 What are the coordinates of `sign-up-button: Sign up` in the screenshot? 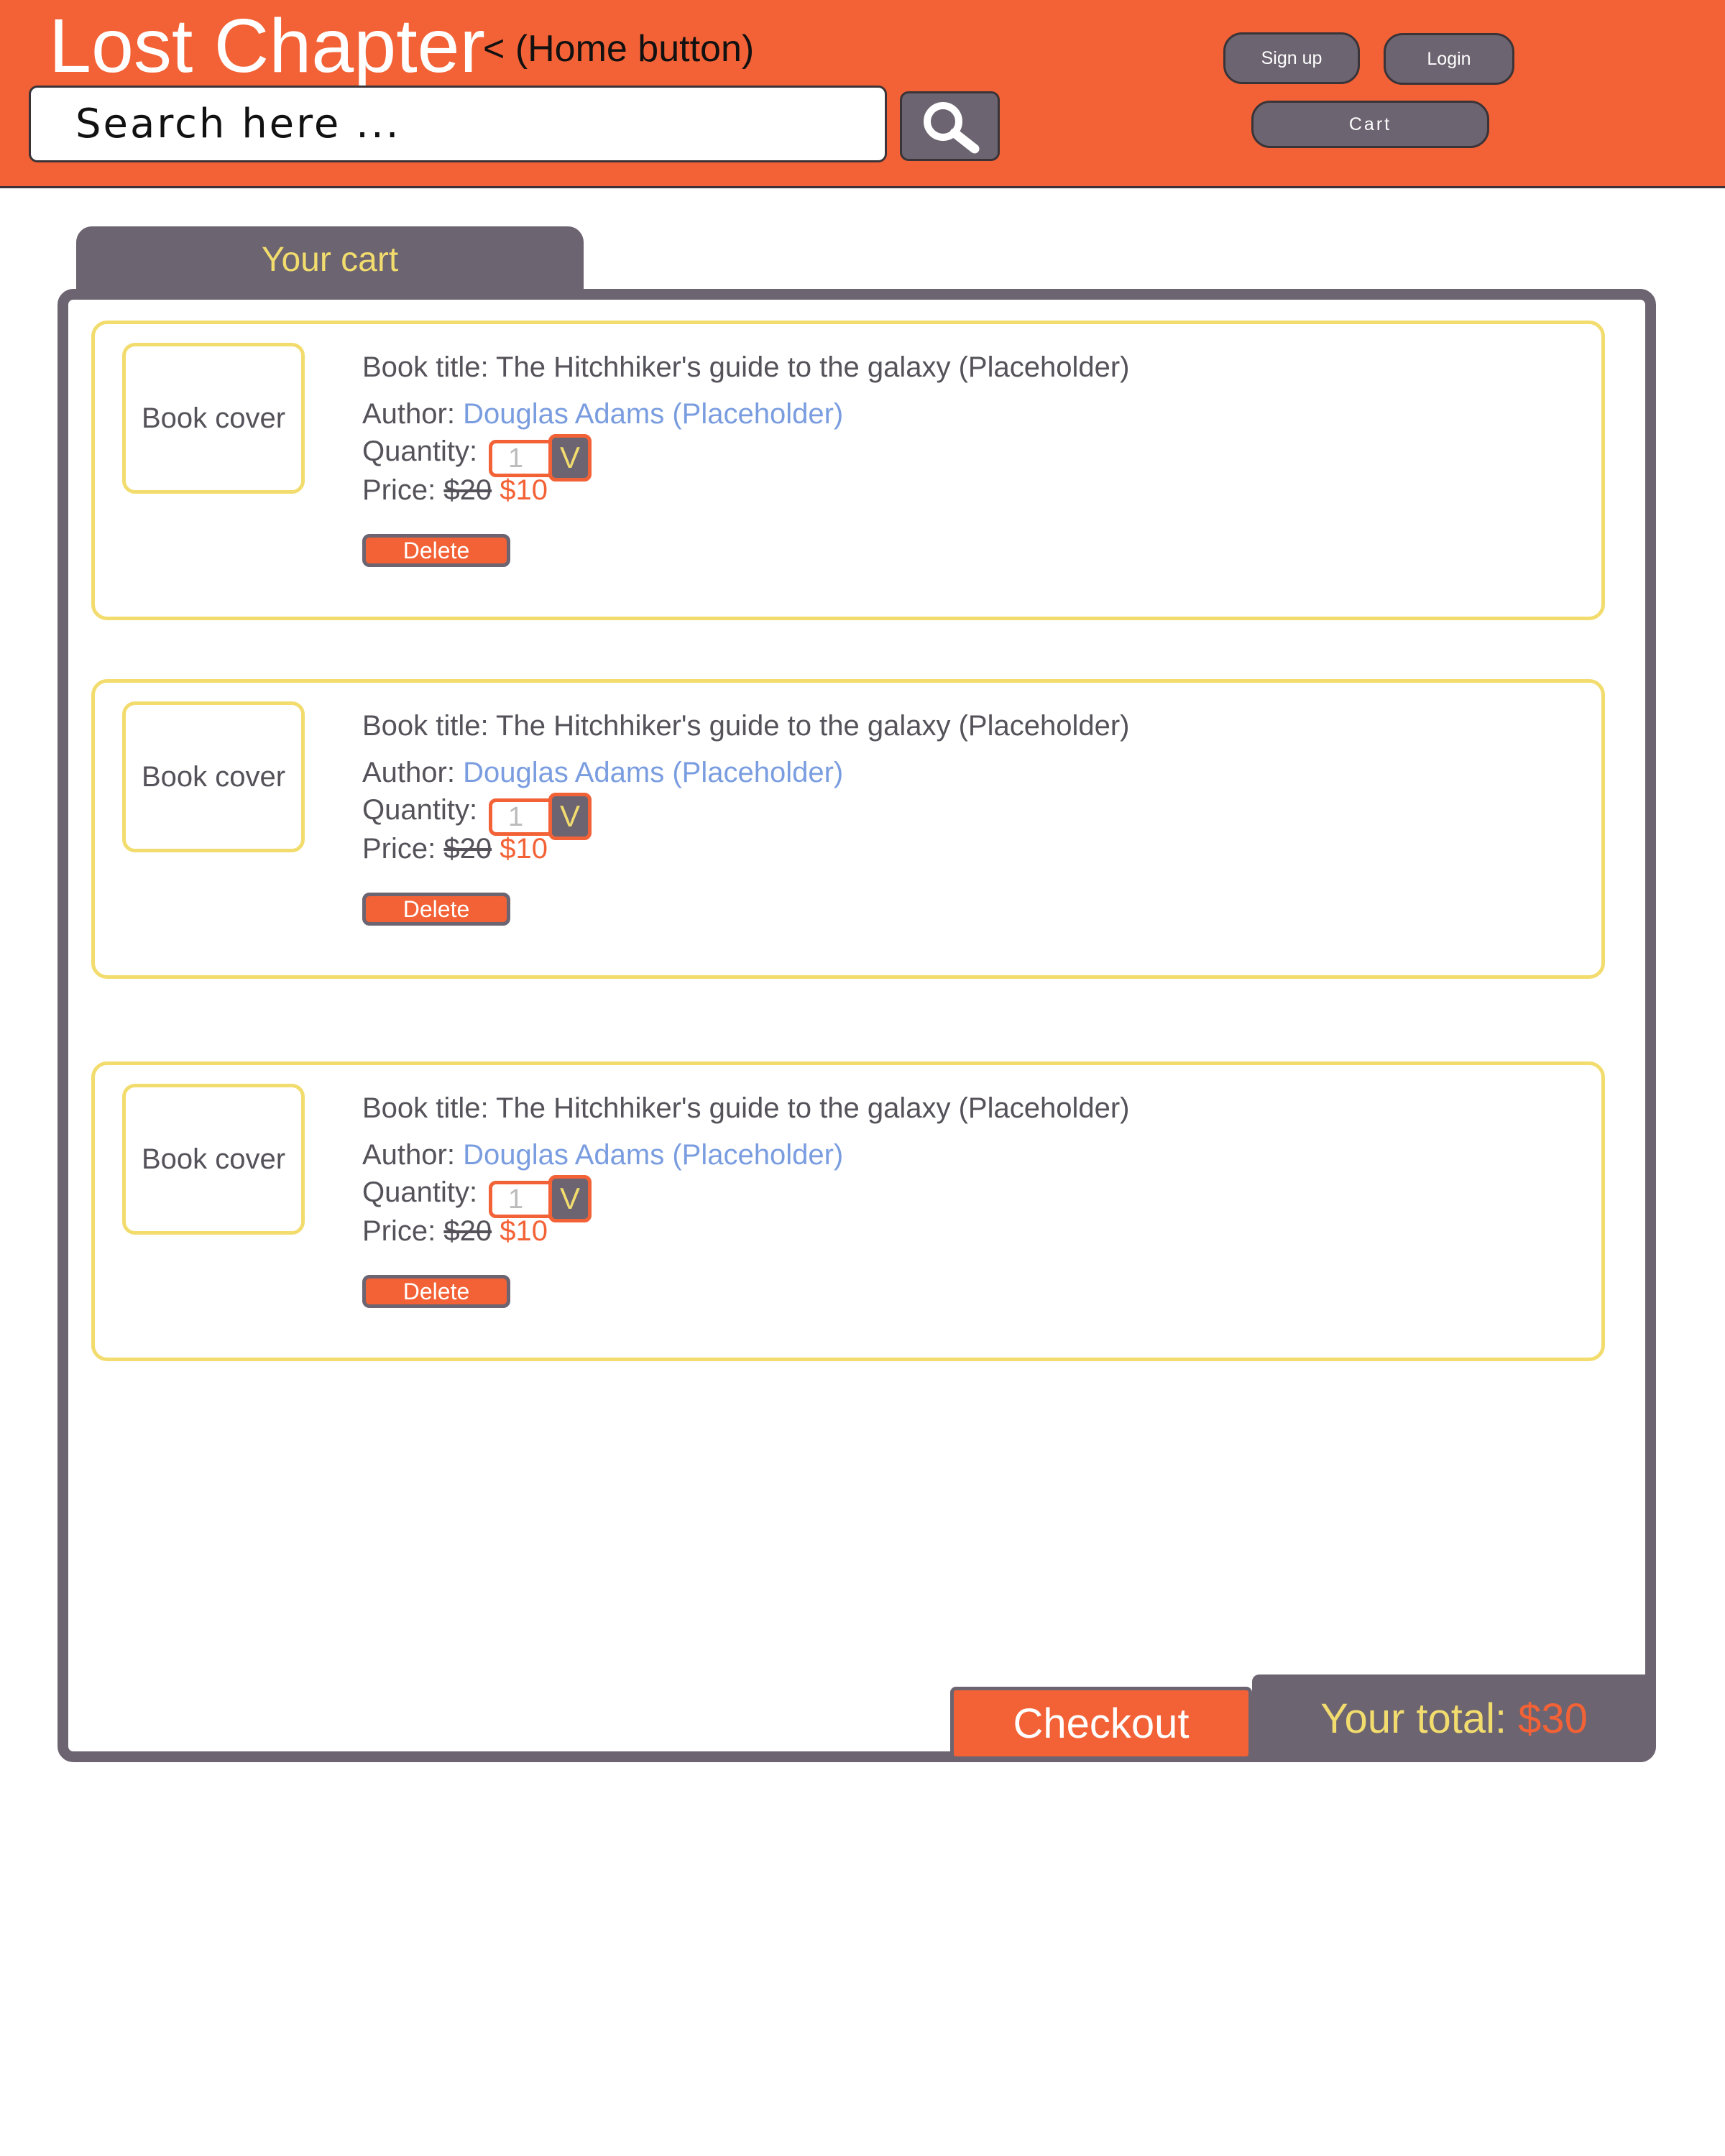 It's located at (1291, 58).